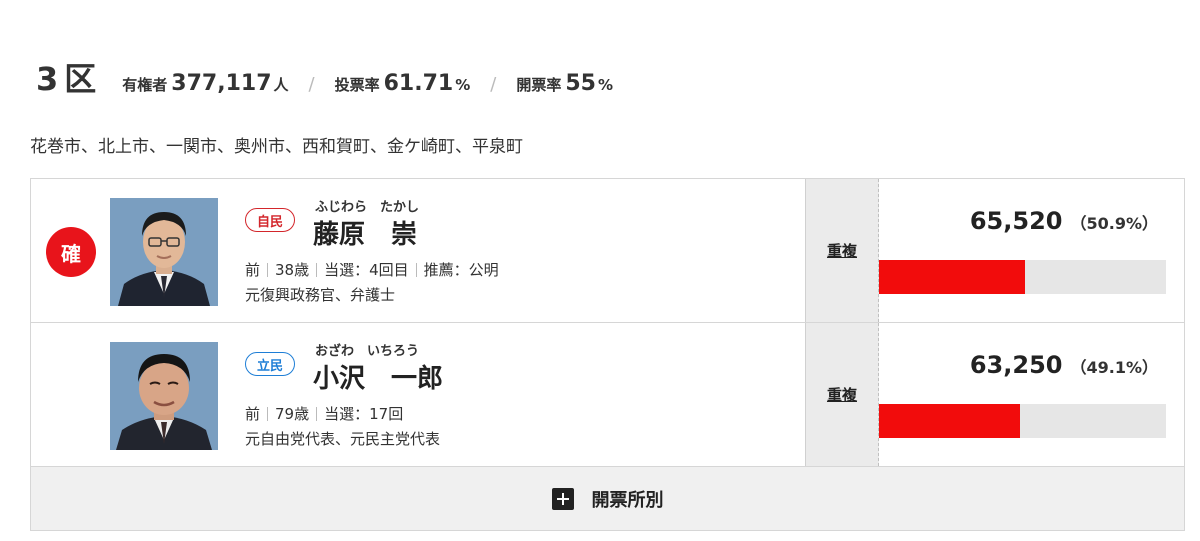 Image resolution: width=1200 pixels, height=541 pixels. Describe the element at coordinates (461, 270) in the screenshot. I see `candidate-endorsement: 推薦：公明` at that location.